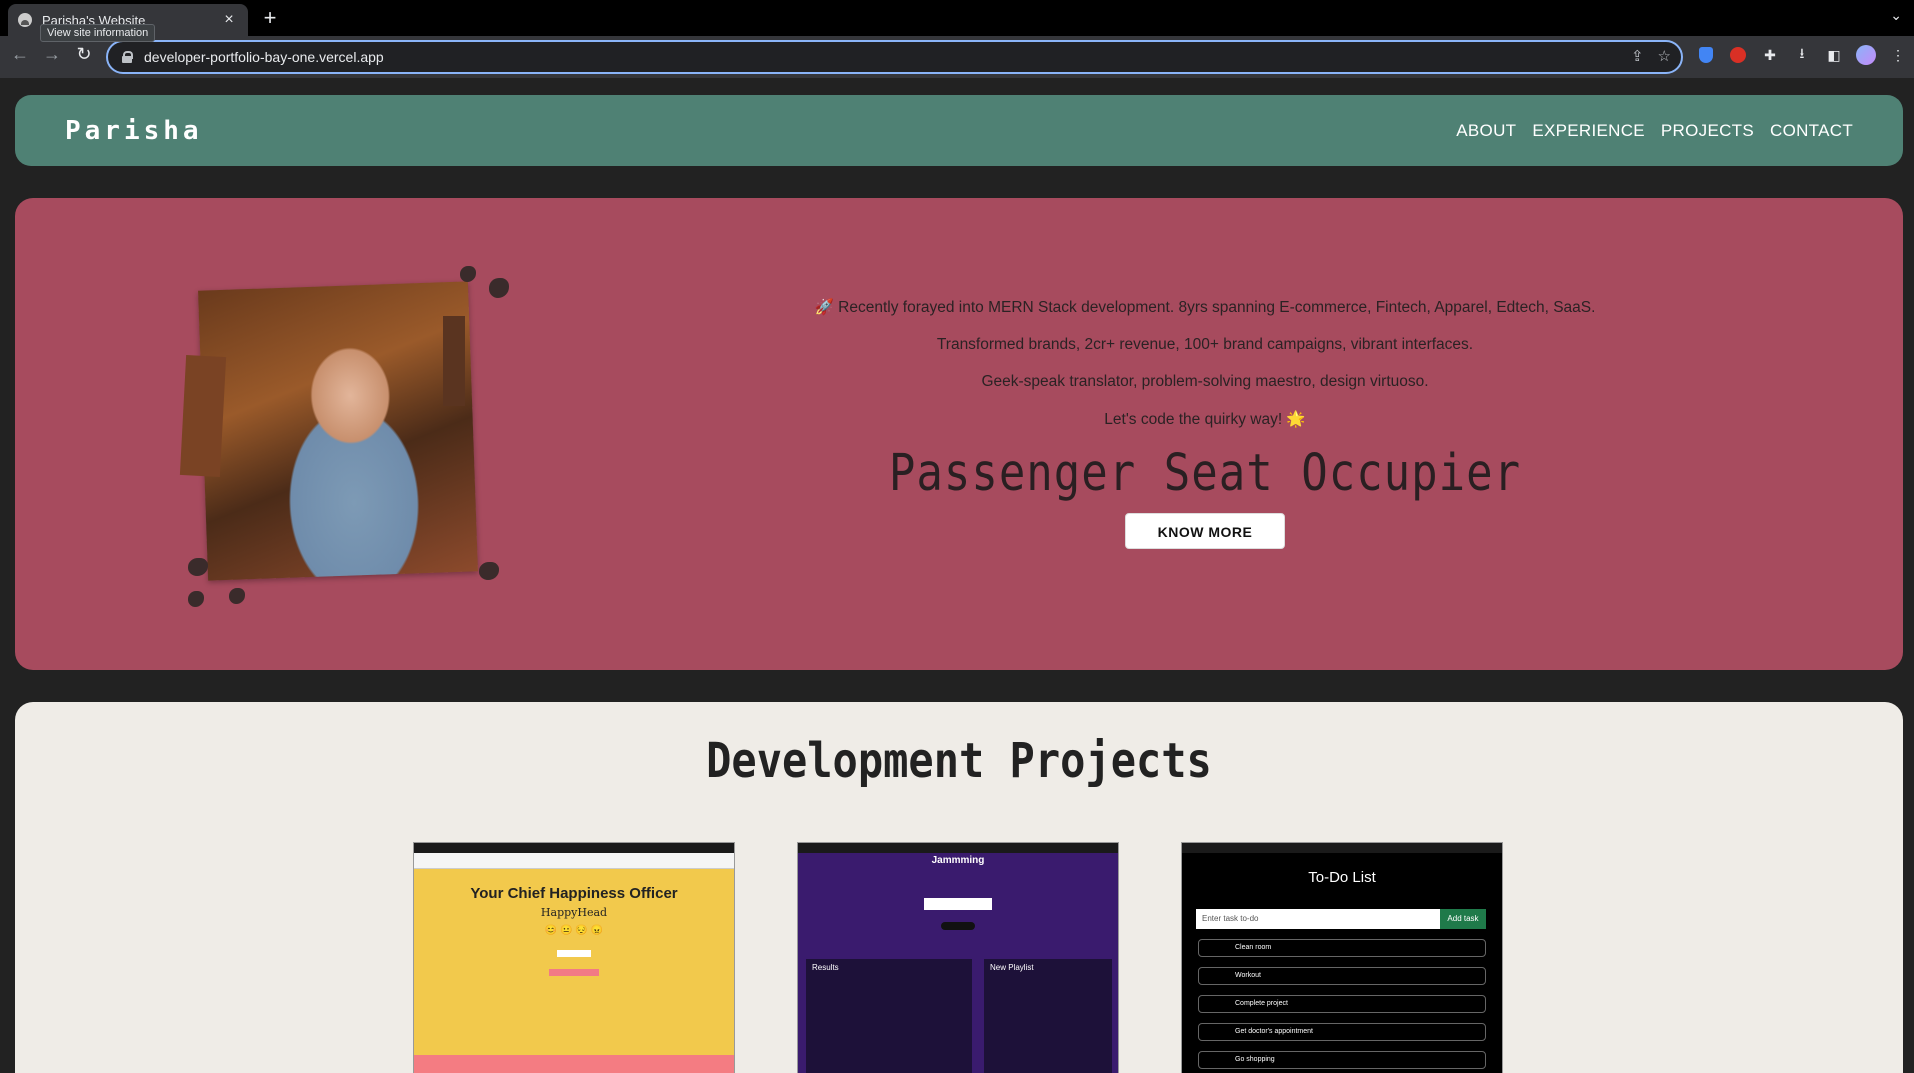 Image resolution: width=1914 pixels, height=1073 pixels. What do you see at coordinates (1706, 55) in the screenshot?
I see `bitwarden-extension-icon` at bounding box center [1706, 55].